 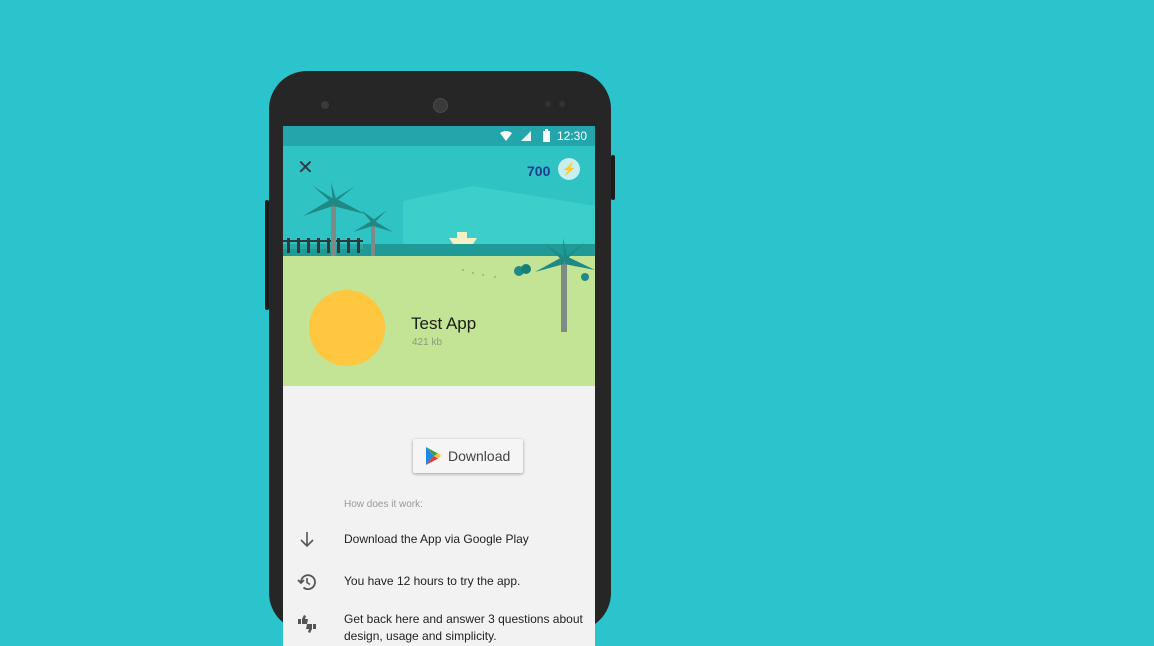 What do you see at coordinates (427, 342) in the screenshot?
I see `app-size: 421 kb` at bounding box center [427, 342].